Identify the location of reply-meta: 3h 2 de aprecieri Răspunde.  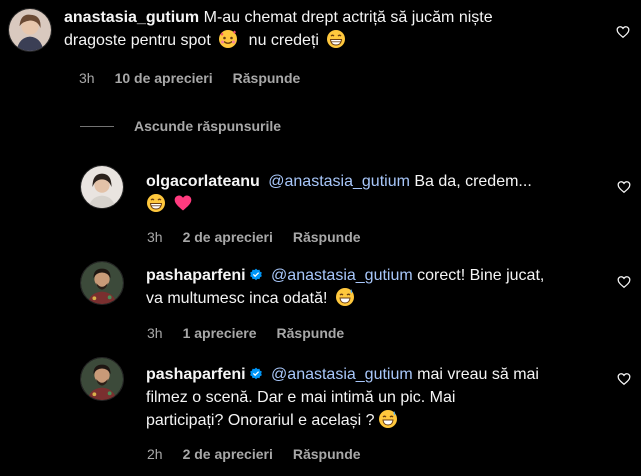
(254, 237).